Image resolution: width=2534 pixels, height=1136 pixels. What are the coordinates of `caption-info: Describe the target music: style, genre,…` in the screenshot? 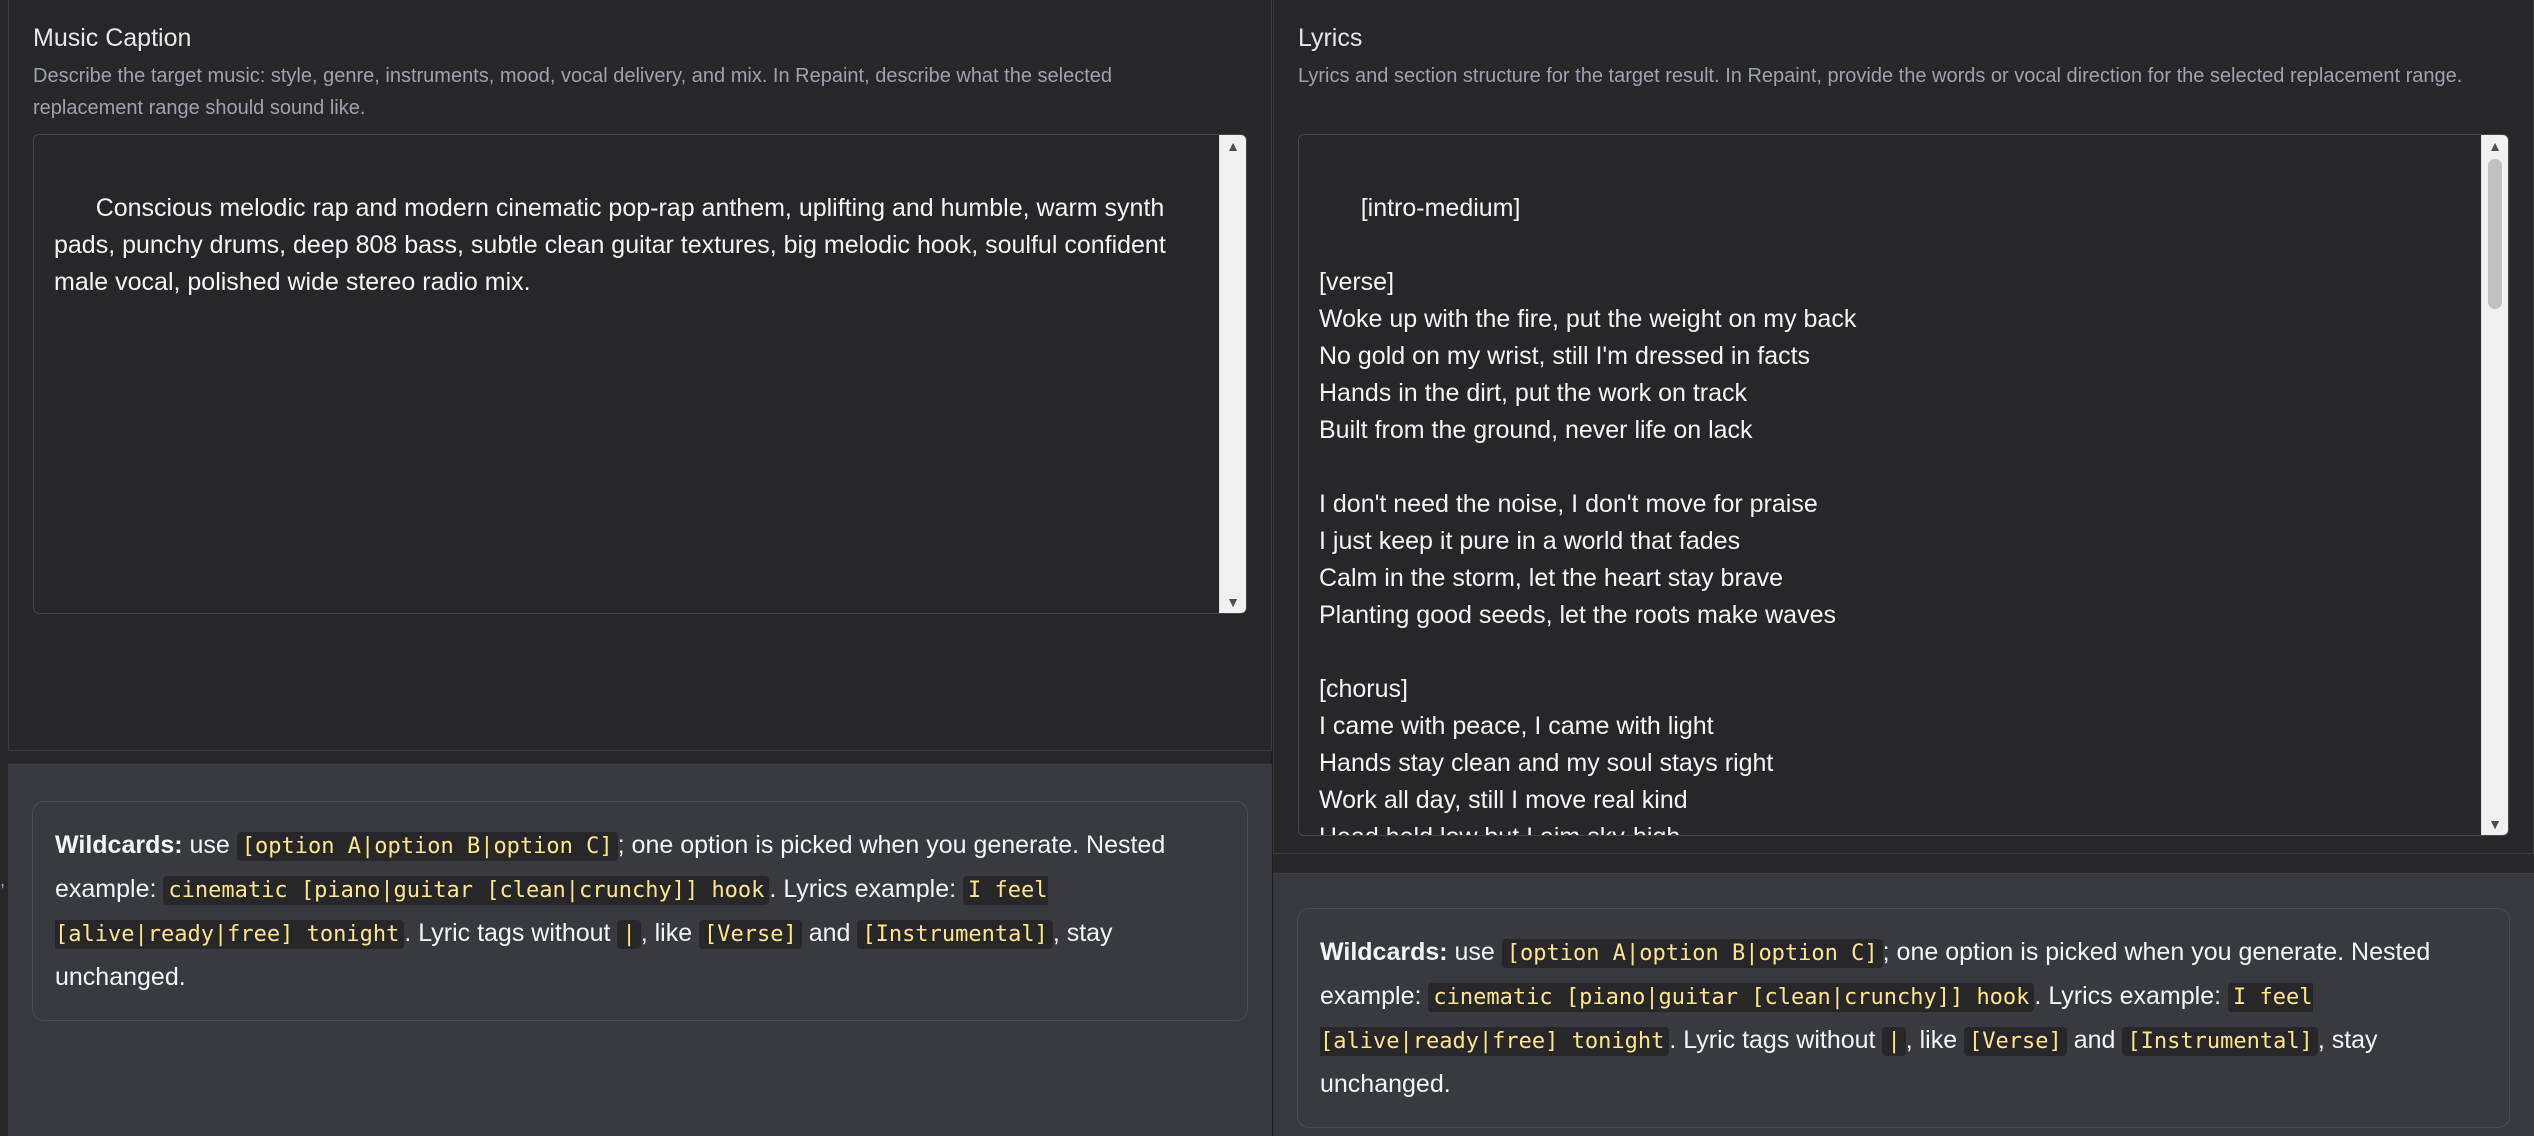 It's located at (573, 92).